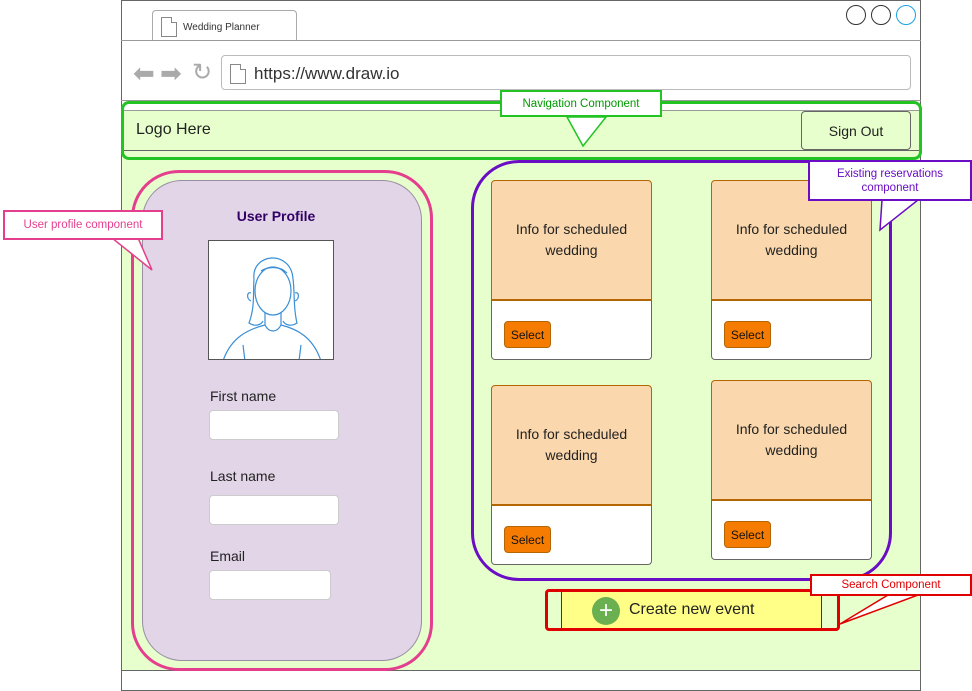 Image resolution: width=972 pixels, height=691 pixels. I want to click on reservations-callout: Existing reservations component, so click(890, 180).